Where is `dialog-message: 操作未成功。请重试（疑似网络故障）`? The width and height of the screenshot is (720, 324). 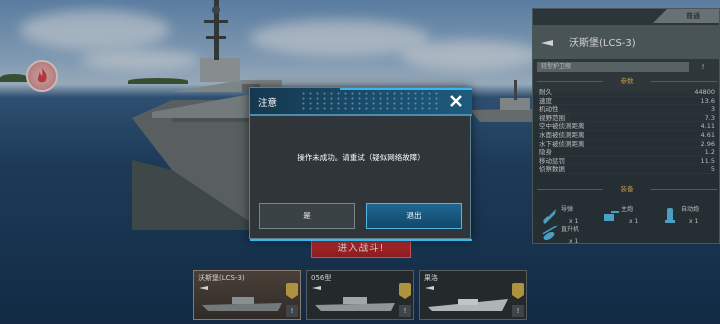
dialog-message: 操作未成功。请重试（疑似网络故障） is located at coordinates (361, 157).